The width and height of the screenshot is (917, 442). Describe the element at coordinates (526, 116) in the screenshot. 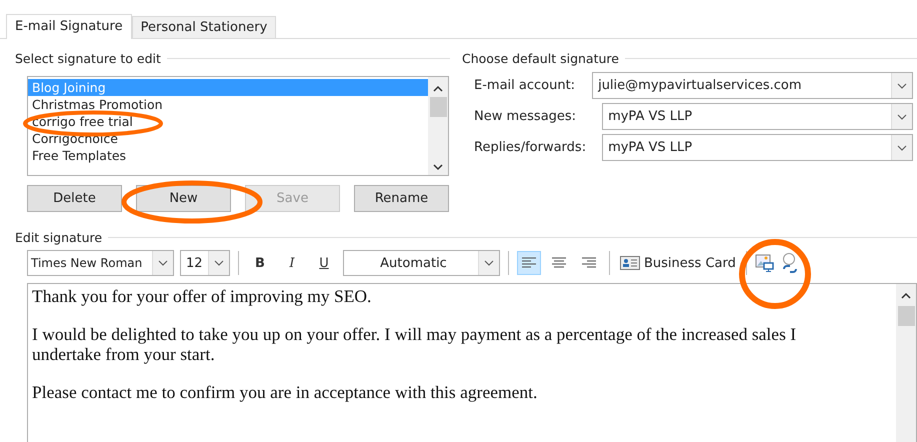

I see `field-label: New messages:` at that location.